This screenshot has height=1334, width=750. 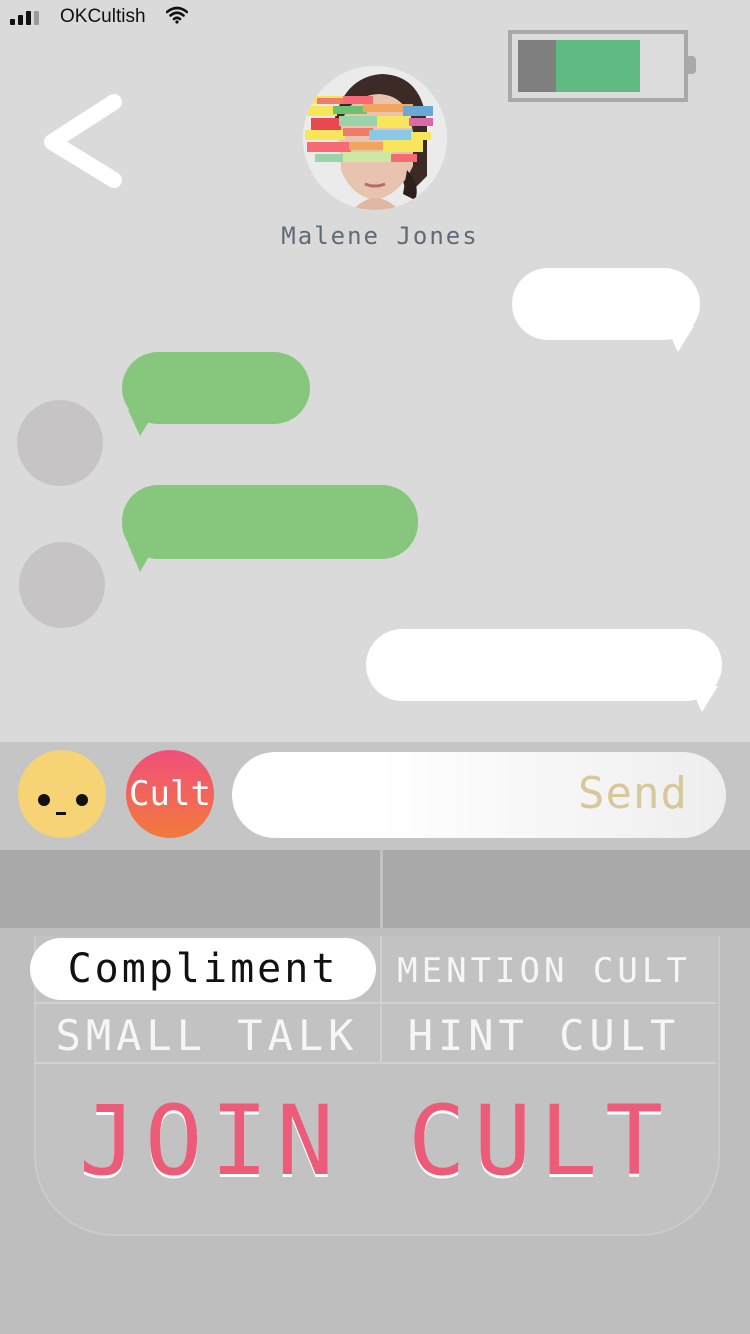 I want to click on tab-left, so click(x=190, y=889).